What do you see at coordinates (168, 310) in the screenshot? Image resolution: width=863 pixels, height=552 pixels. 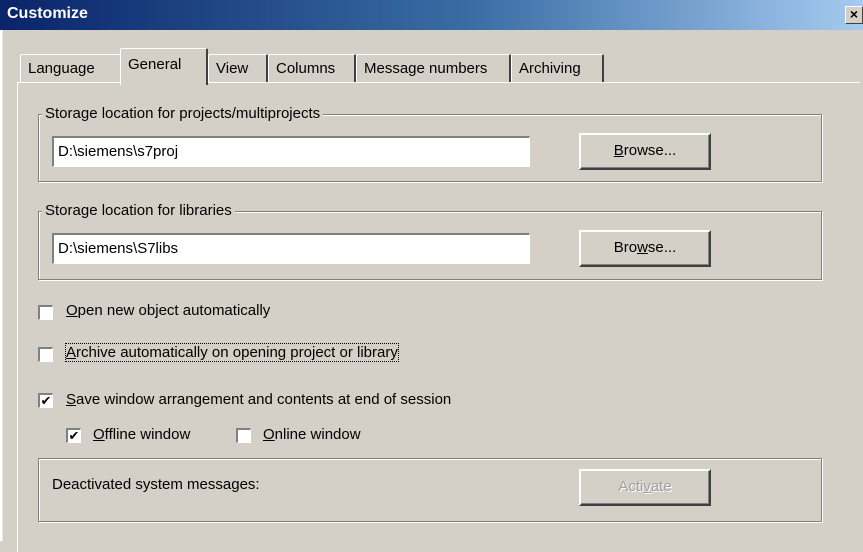 I see `open-new-object-label: Open new object automatically` at bounding box center [168, 310].